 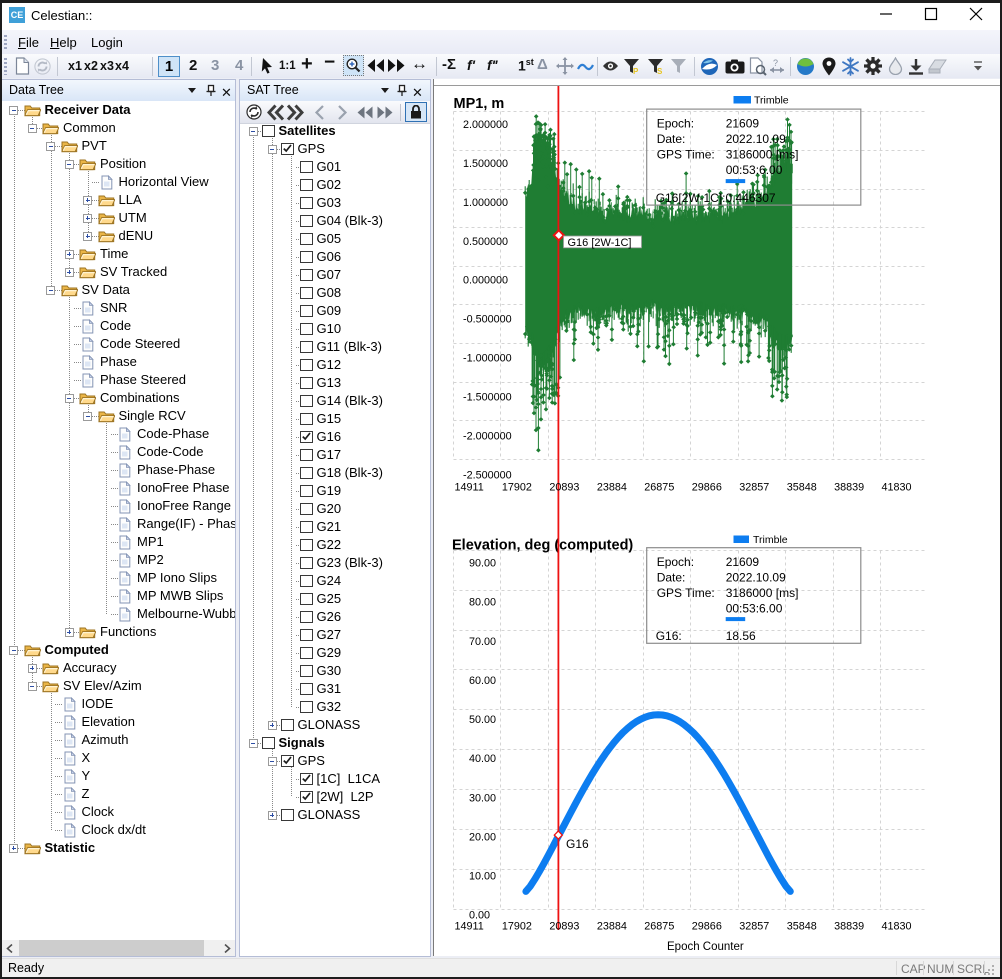 I want to click on svg-text: -2.000000, so click(x=487, y=437).